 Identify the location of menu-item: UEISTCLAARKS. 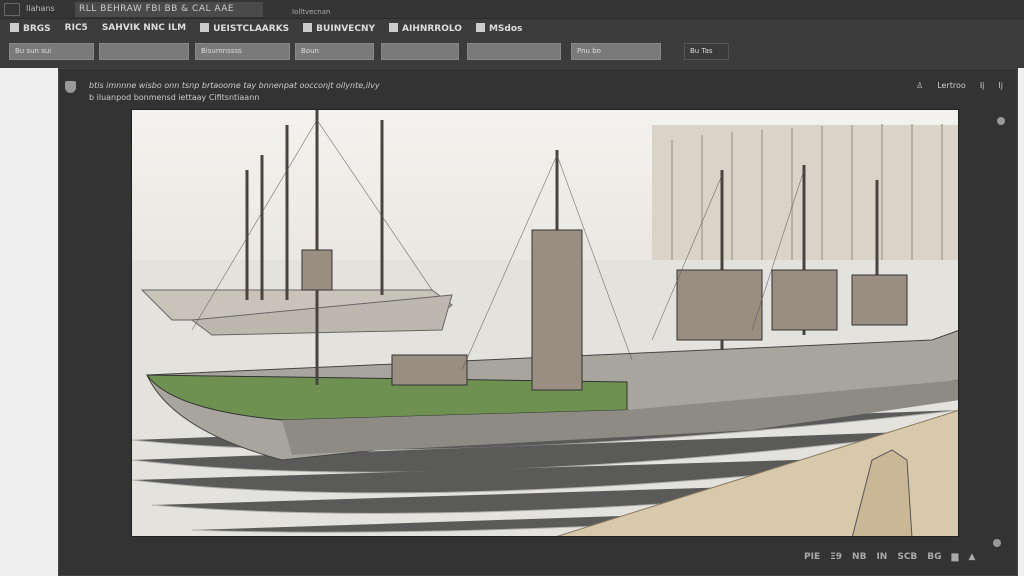
(244, 30).